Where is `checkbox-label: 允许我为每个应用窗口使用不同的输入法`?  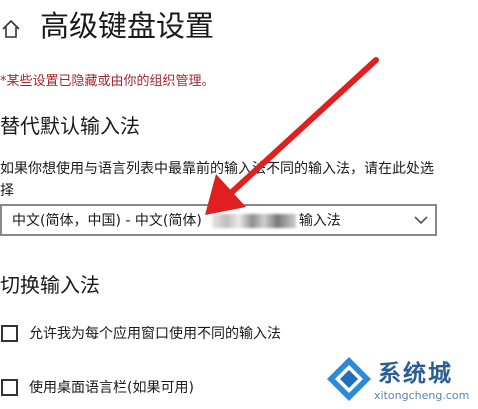
checkbox-label: 允许我为每个应用窗口使用不同的输入法 is located at coordinates (155, 334).